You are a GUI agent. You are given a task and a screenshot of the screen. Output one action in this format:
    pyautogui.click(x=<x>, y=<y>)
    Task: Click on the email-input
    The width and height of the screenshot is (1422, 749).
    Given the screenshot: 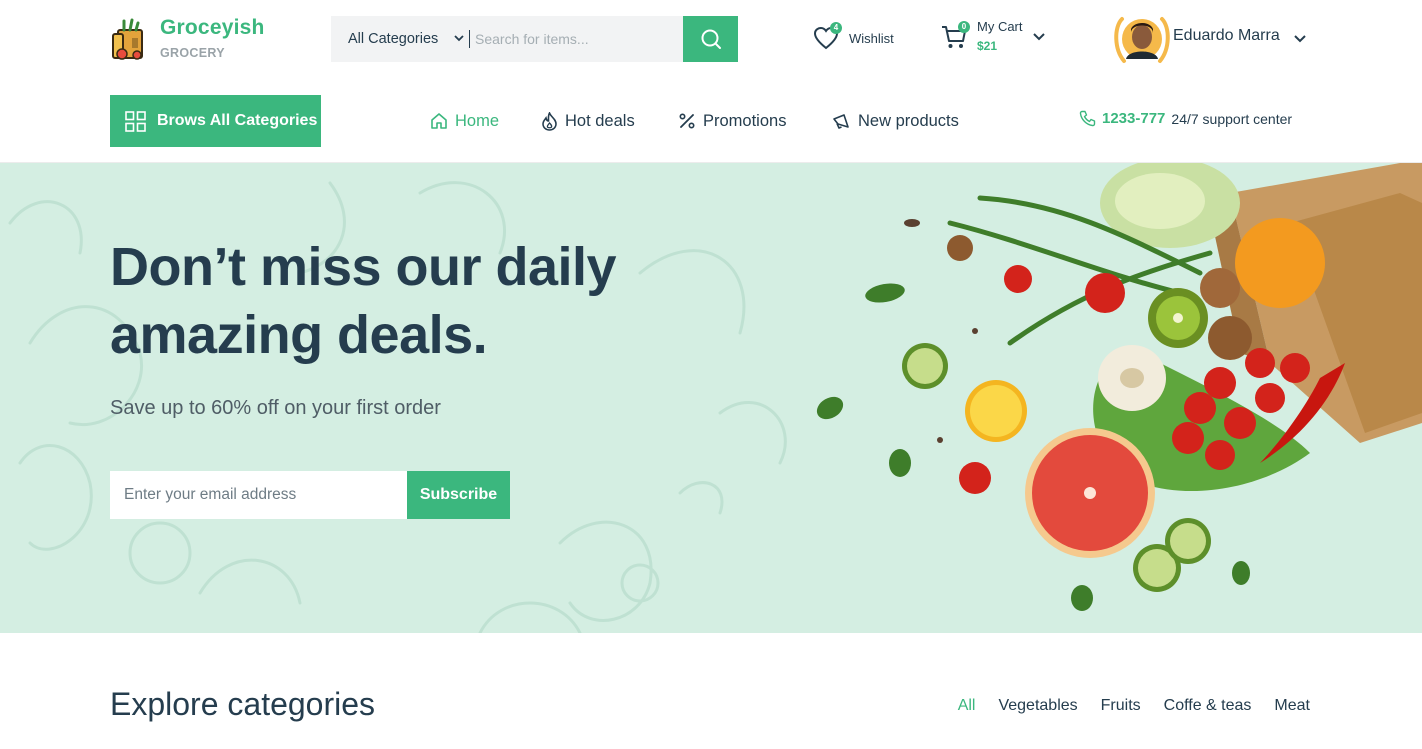 What is the action you would take?
    pyautogui.click(x=258, y=495)
    